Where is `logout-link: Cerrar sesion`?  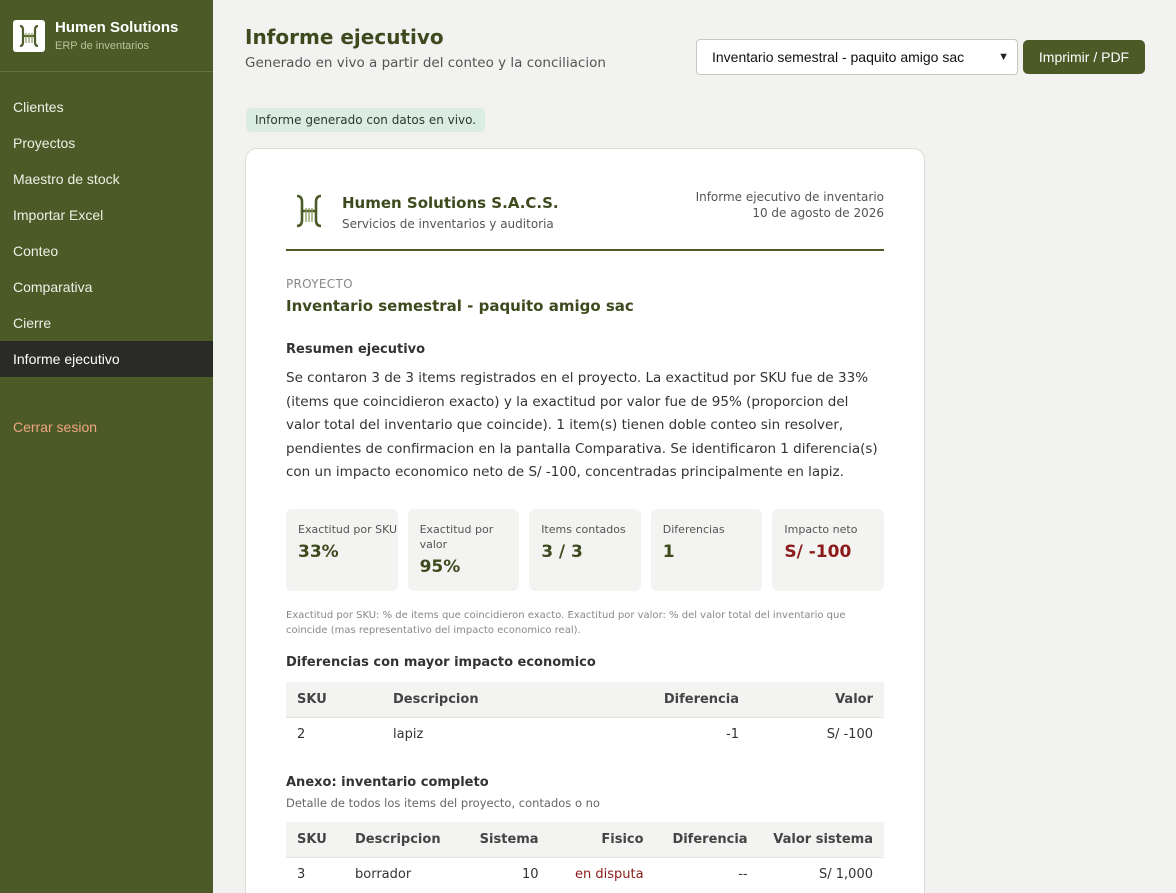
logout-link: Cerrar sesion is located at coordinates (106, 427).